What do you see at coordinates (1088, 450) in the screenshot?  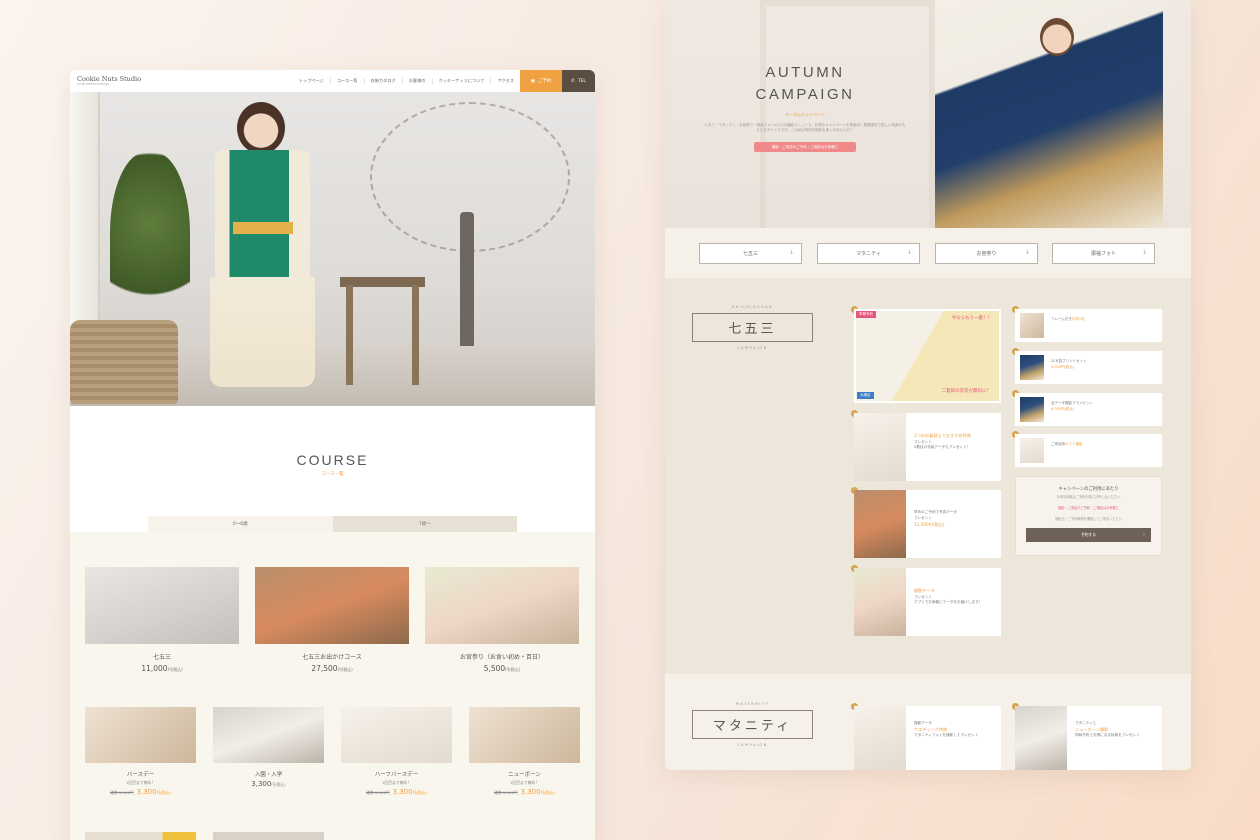 I see `benefit-card-small: ご来店時ギフト撮影` at bounding box center [1088, 450].